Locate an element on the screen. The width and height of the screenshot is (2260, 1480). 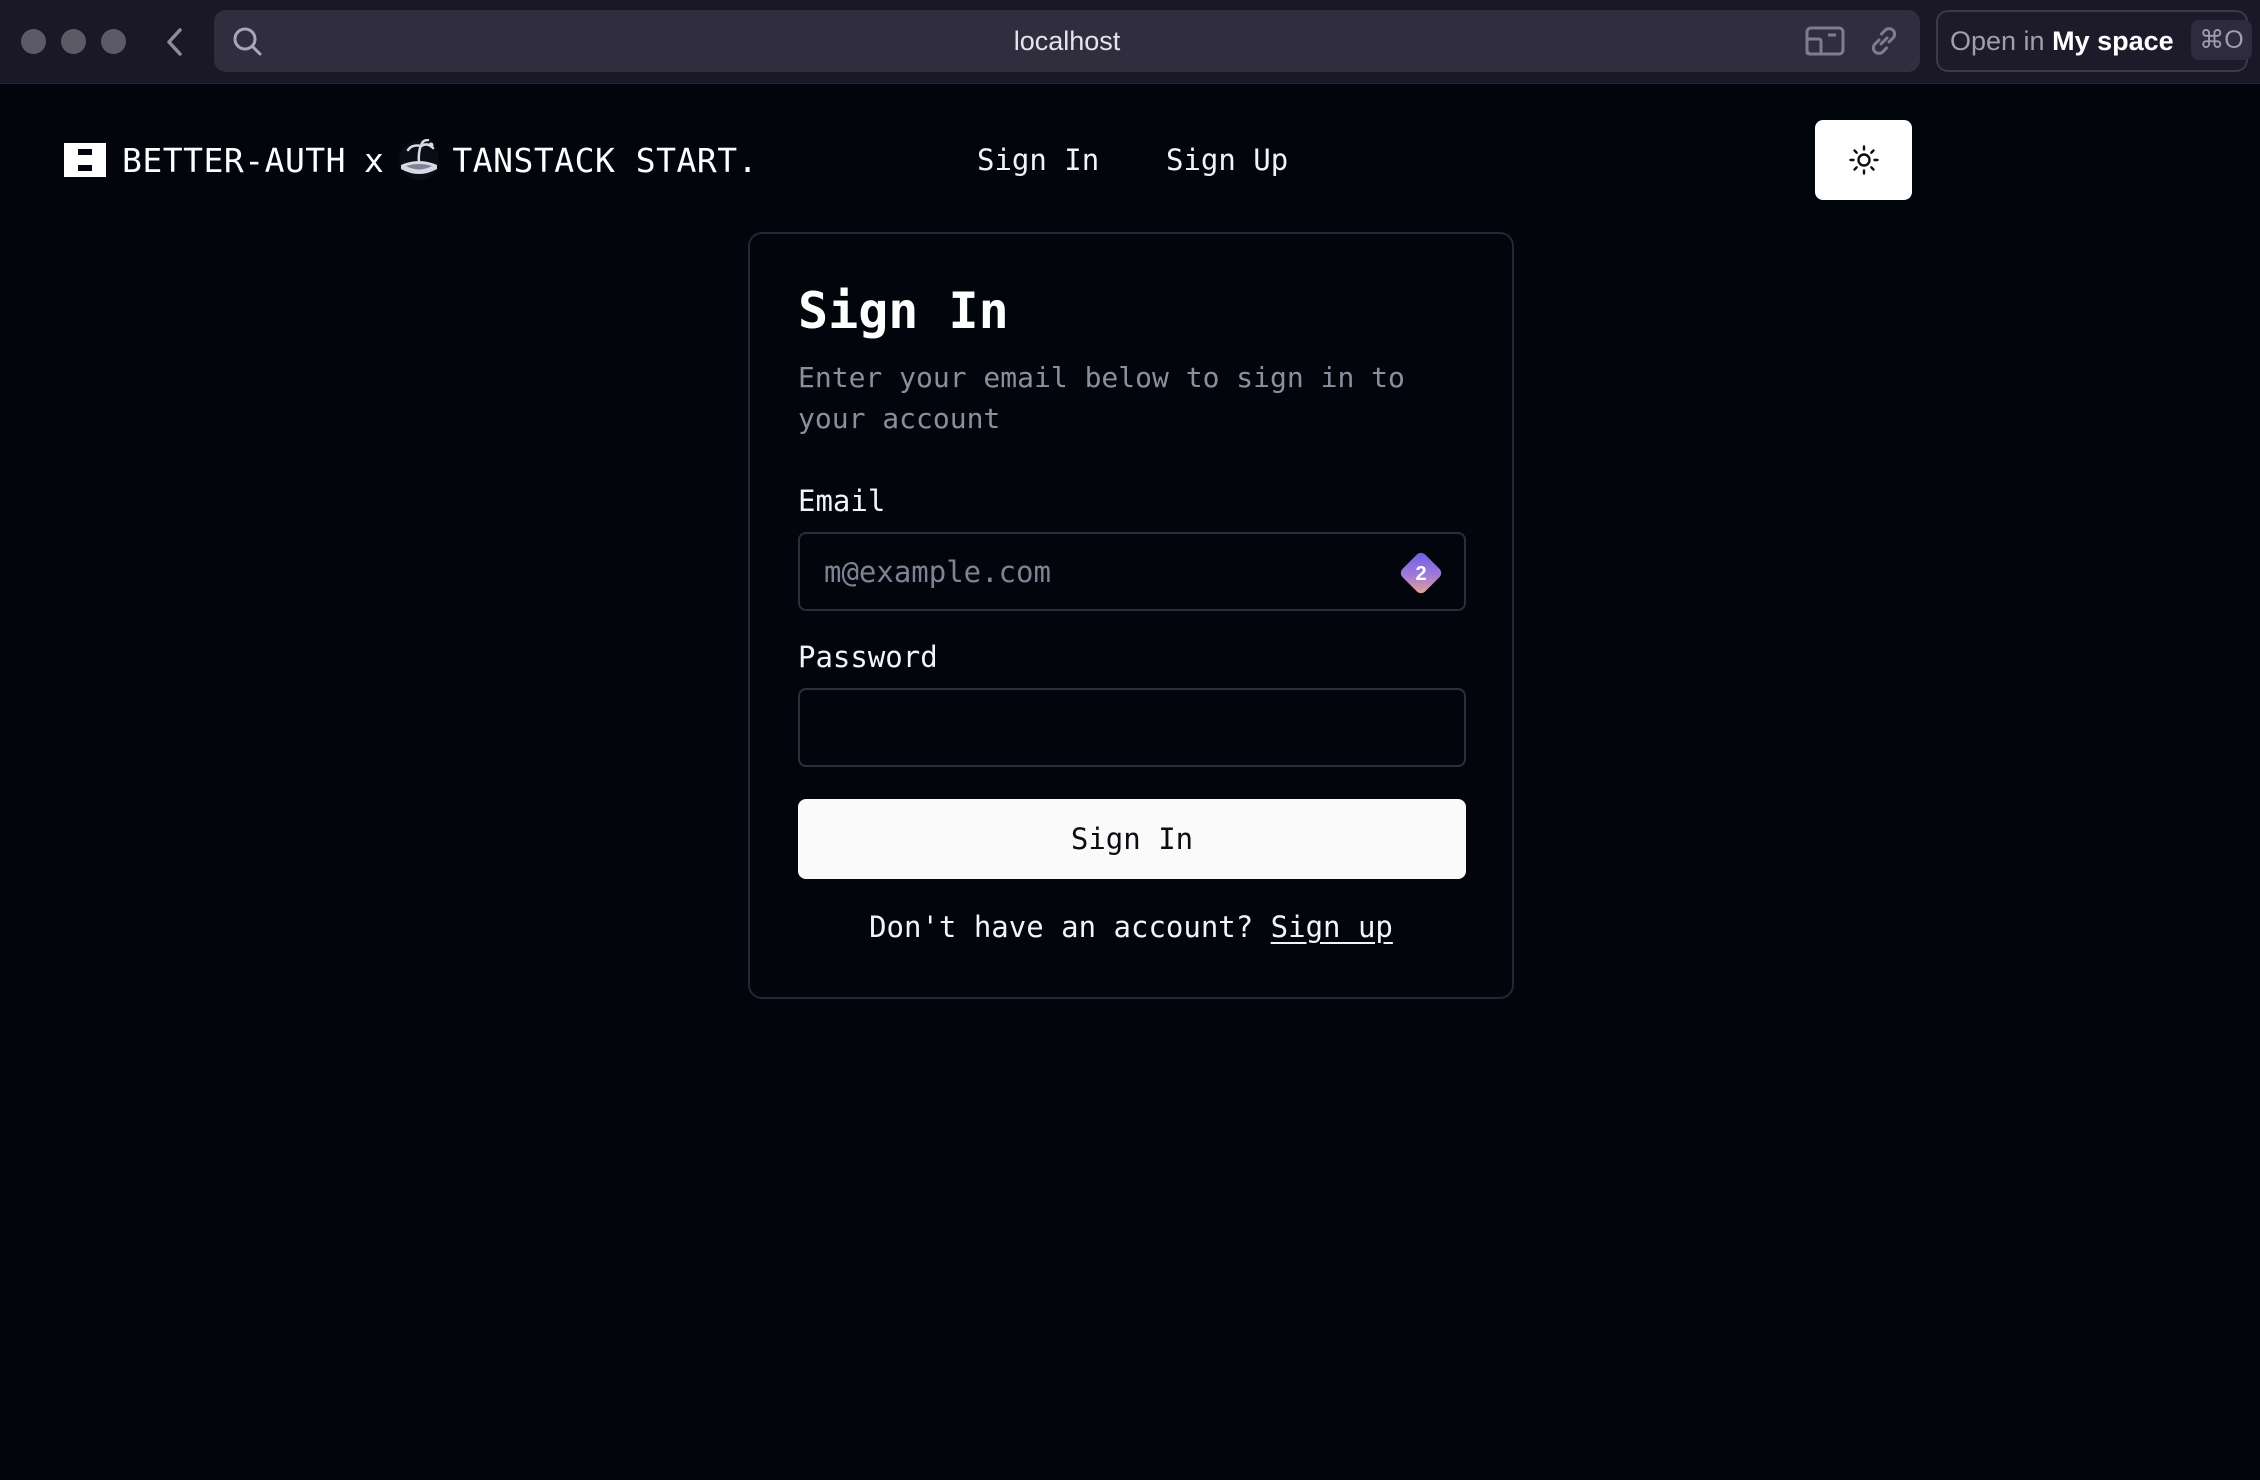
address-bar: localhost is located at coordinates (1067, 41).